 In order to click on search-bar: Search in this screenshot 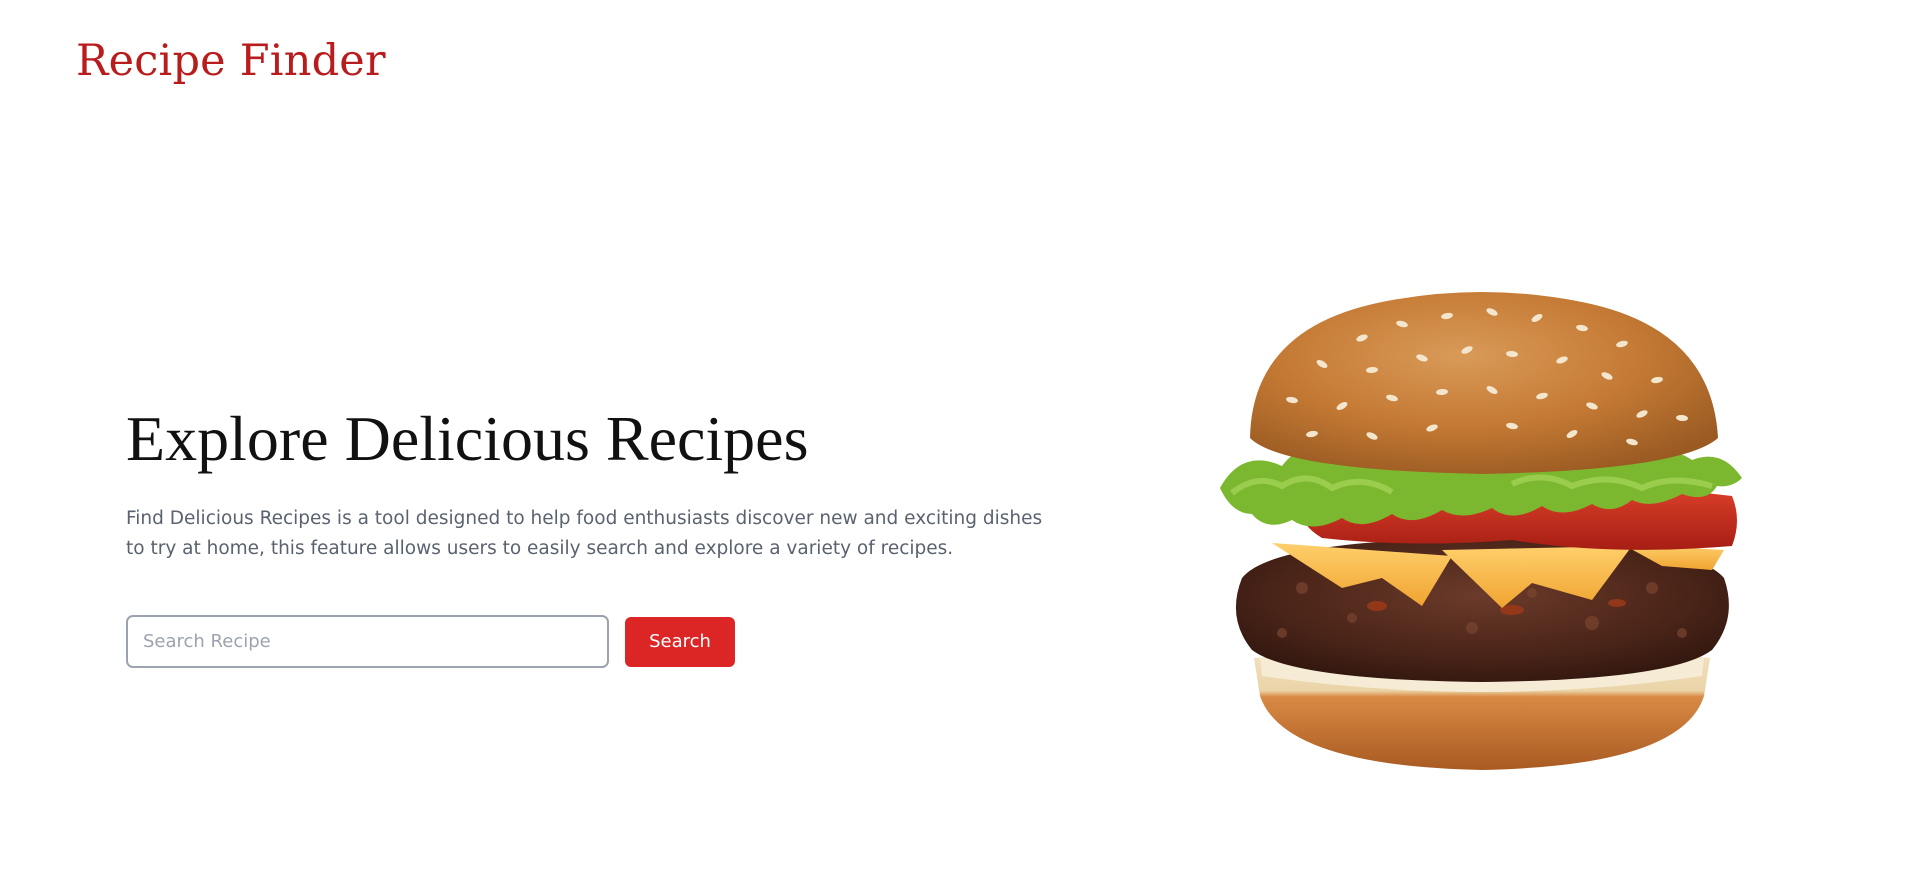, I will do `click(430, 641)`.